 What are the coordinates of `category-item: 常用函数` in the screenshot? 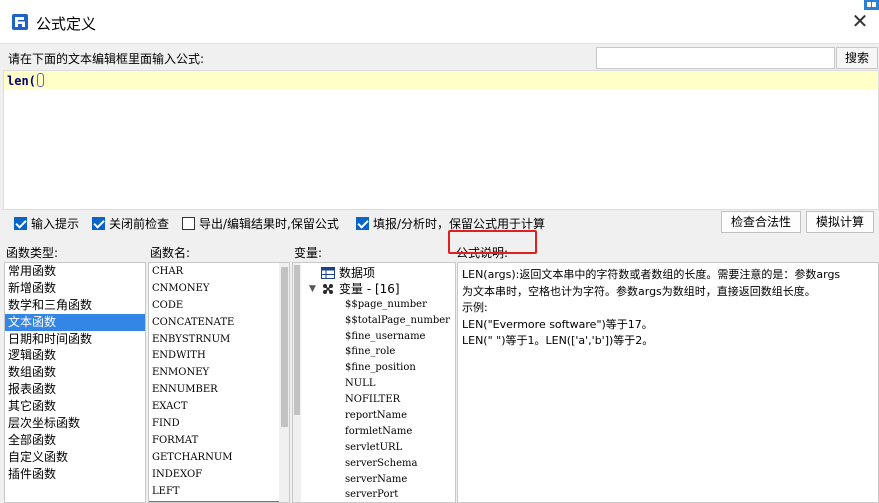 It's located at (75, 271).